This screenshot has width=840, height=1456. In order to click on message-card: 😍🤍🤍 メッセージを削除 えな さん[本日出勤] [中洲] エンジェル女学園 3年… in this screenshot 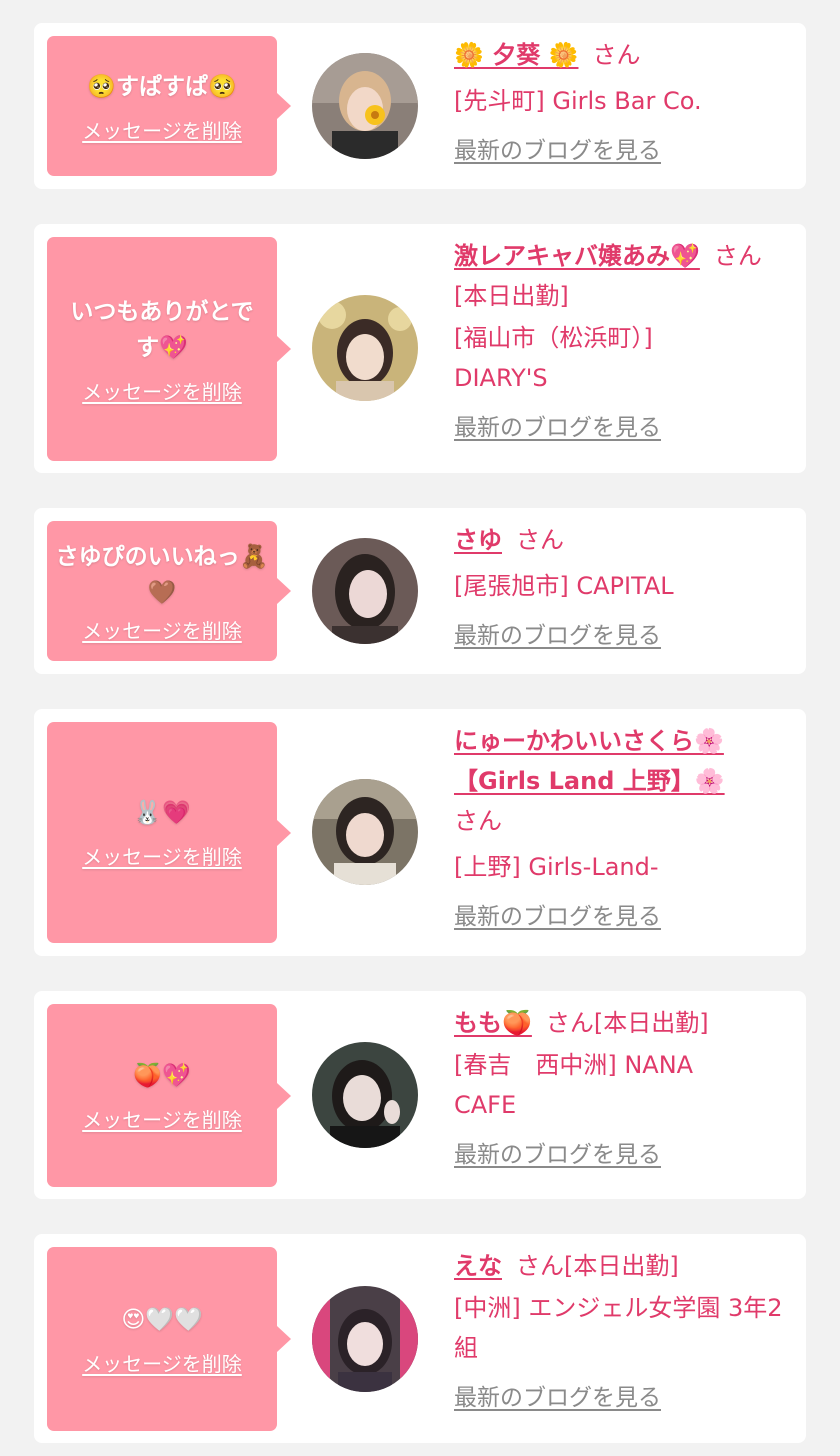, I will do `click(420, 1338)`.